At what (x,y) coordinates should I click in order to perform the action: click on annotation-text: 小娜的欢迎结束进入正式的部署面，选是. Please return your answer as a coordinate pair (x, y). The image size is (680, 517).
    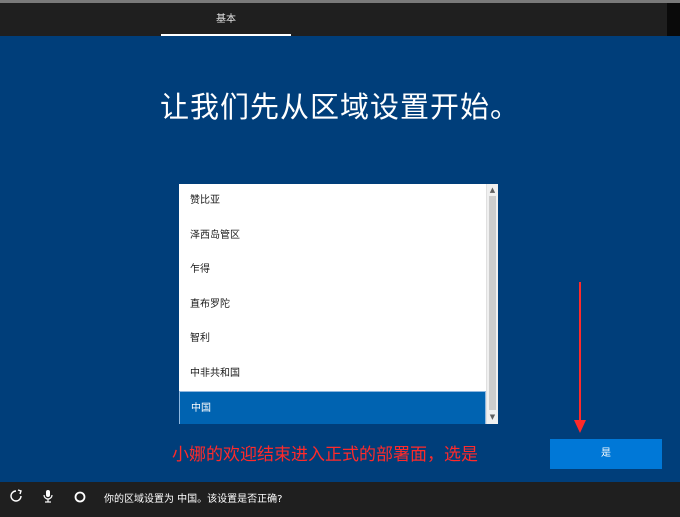
    Looking at the image, I should click on (325, 455).